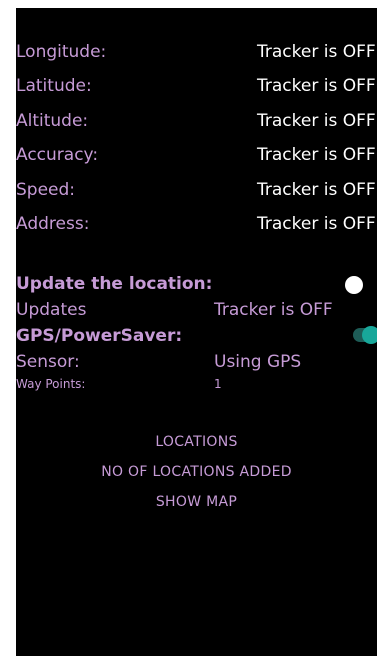 The height and width of the screenshot is (656, 377). I want to click on altitude-label: Altitude:, so click(52, 121).